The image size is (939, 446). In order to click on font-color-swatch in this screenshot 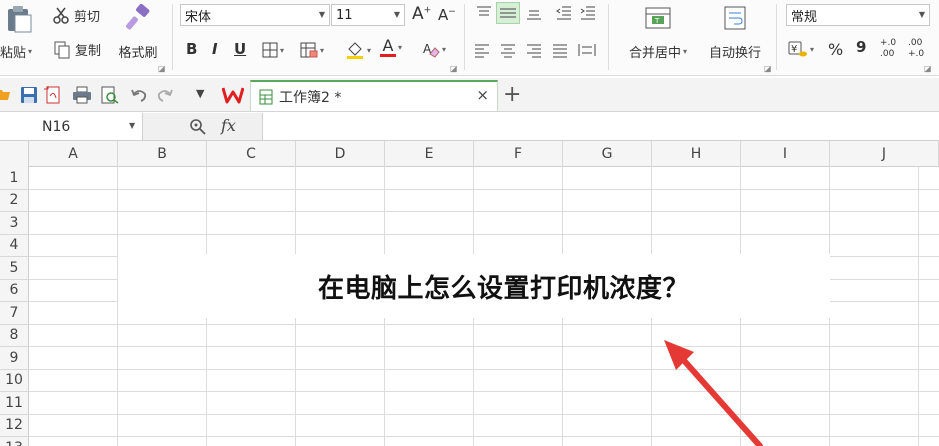, I will do `click(388, 55)`.